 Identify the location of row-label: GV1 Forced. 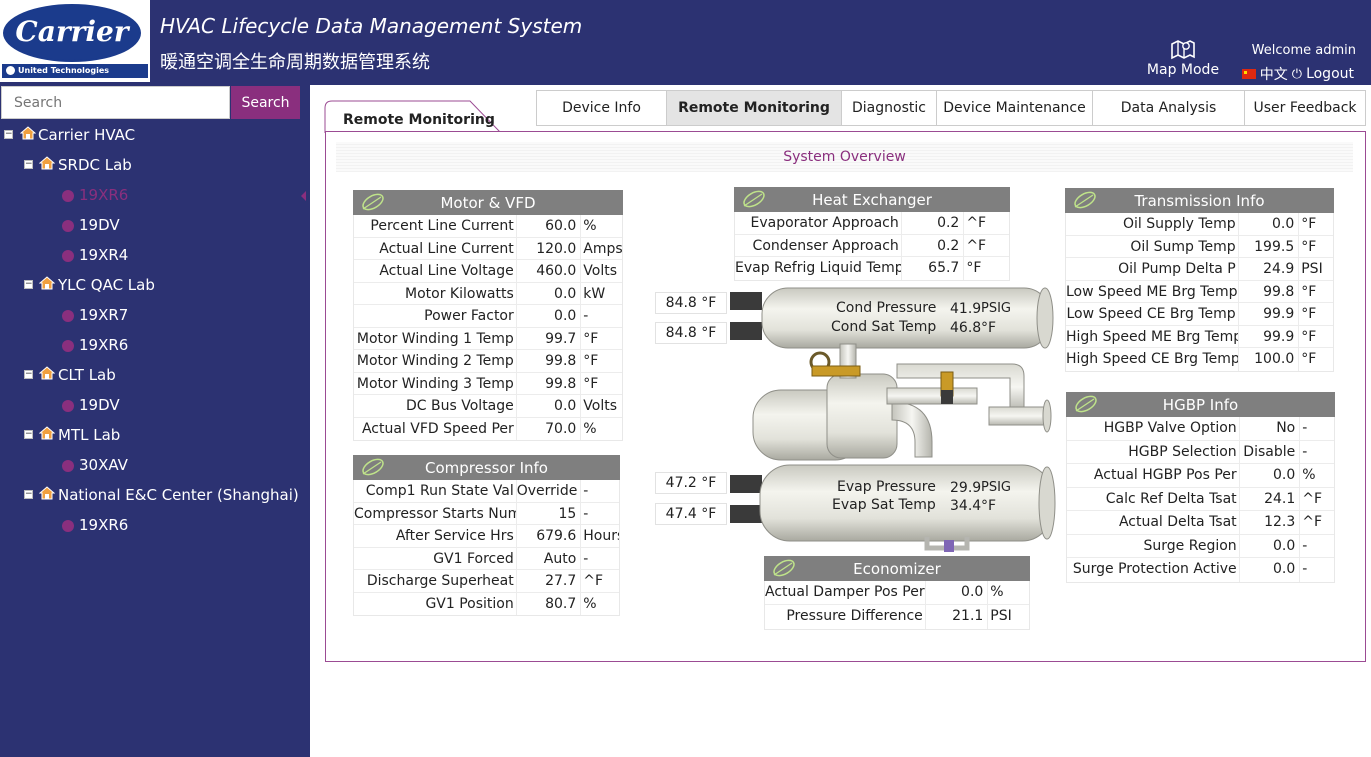
(435, 558).